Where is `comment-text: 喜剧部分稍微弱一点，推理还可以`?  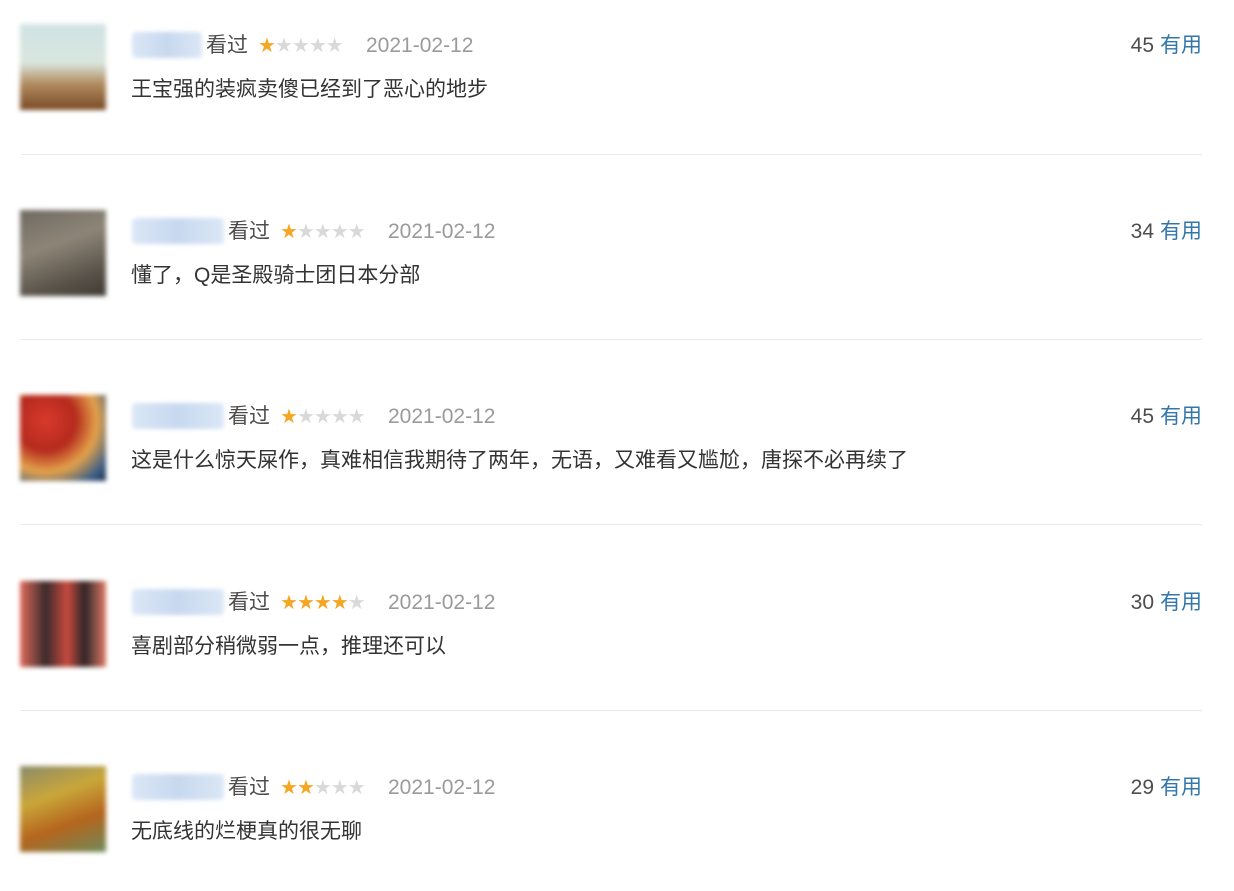 comment-text: 喜剧部分稍微弱一点，推理还可以 is located at coordinates (288, 646).